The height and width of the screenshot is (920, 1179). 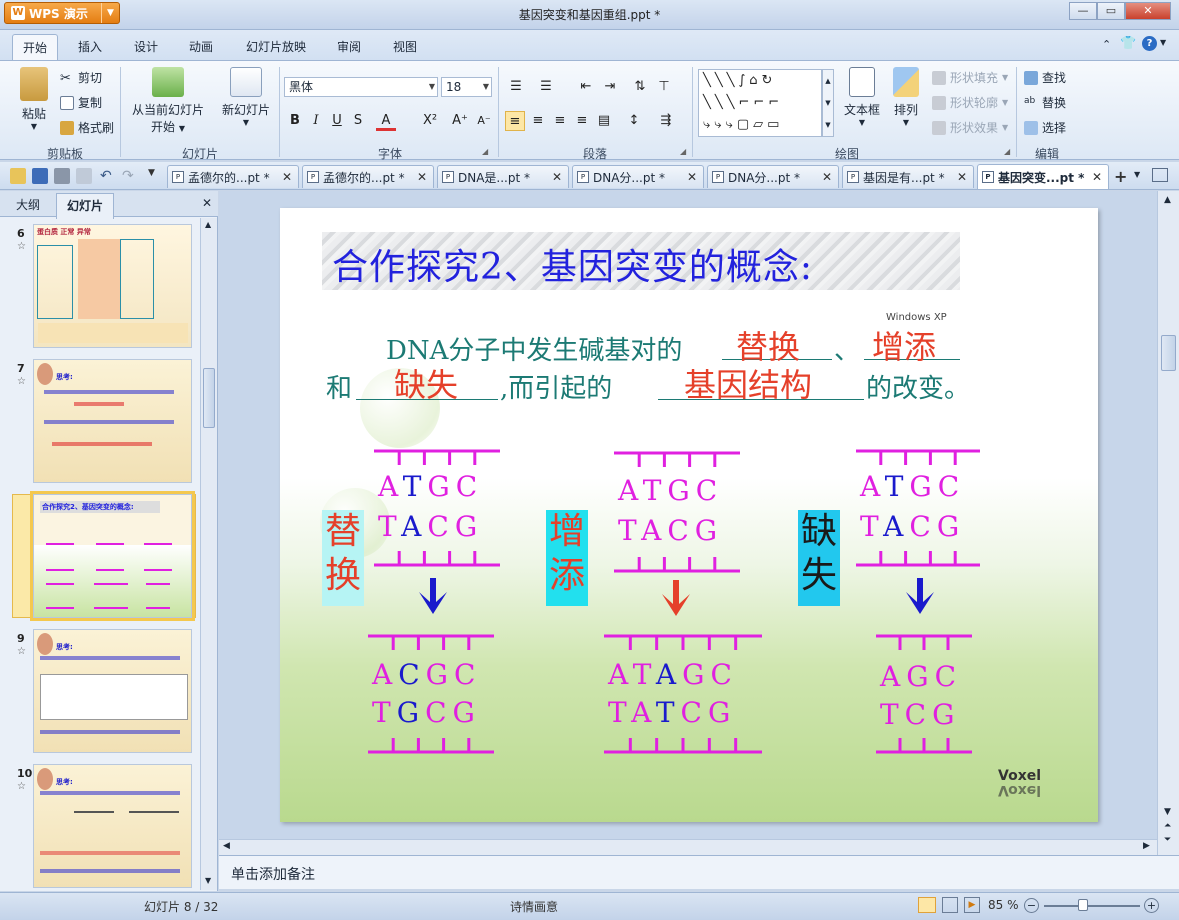 What do you see at coordinates (1151, 905) in the screenshot?
I see `zoom-in-icon: +` at bounding box center [1151, 905].